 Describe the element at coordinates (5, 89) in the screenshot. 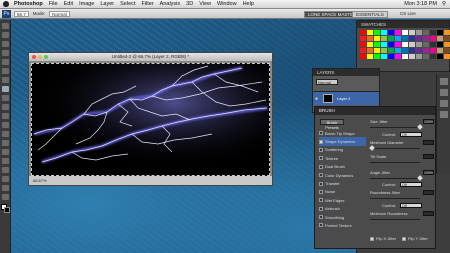

I see `brush-tool-icon` at that location.